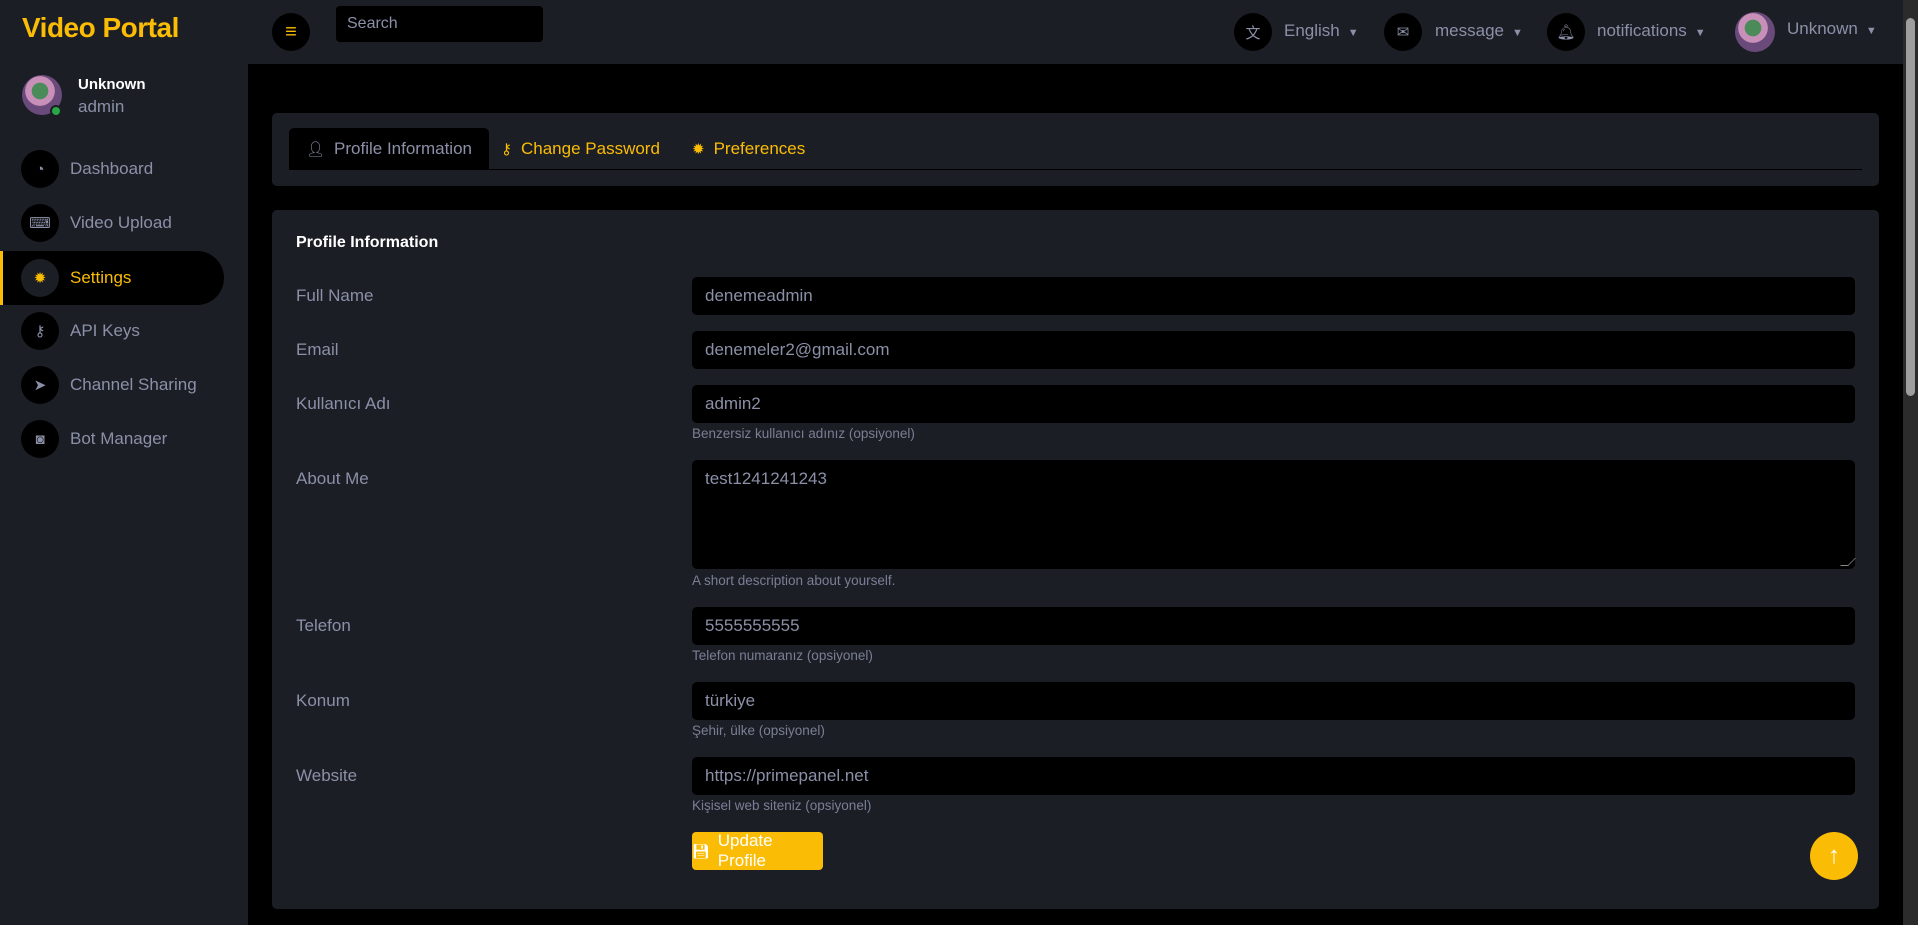 The width and height of the screenshot is (1918, 925). Describe the element at coordinates (403, 148) in the screenshot. I see `tab-label: Profile Information` at that location.